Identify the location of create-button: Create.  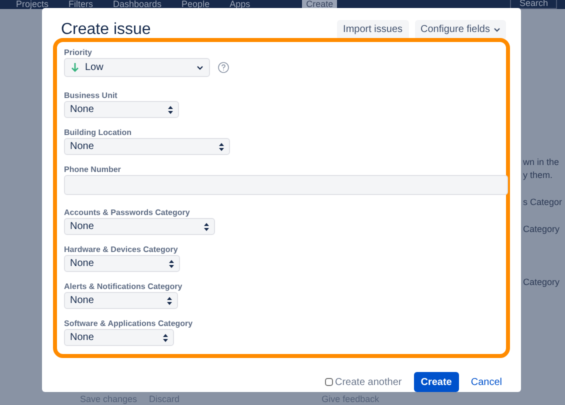
(436, 382).